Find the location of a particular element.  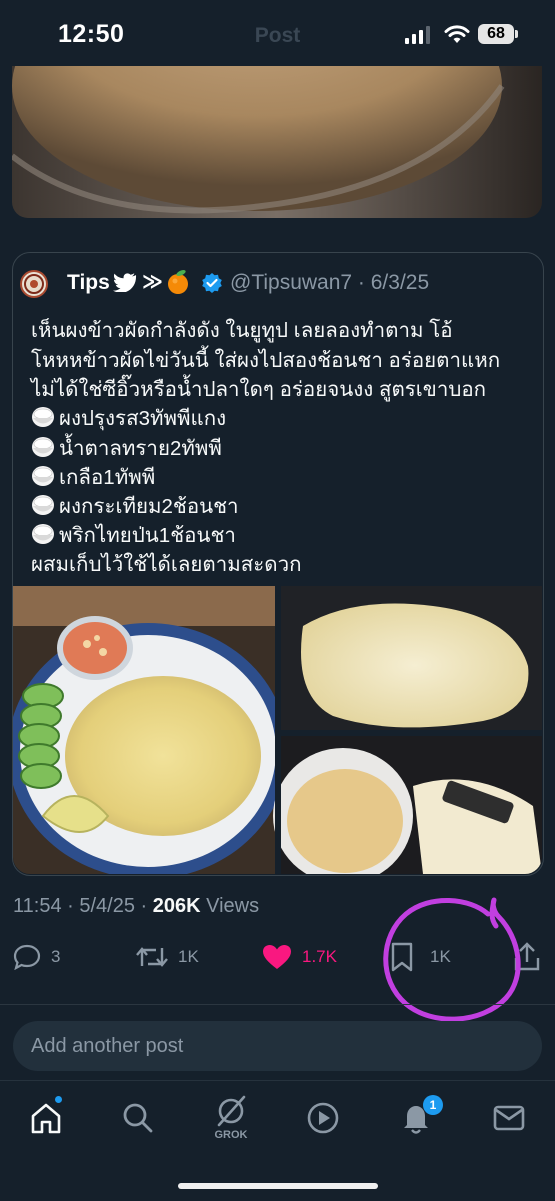

media-photo-plate is located at coordinates (150, 730).